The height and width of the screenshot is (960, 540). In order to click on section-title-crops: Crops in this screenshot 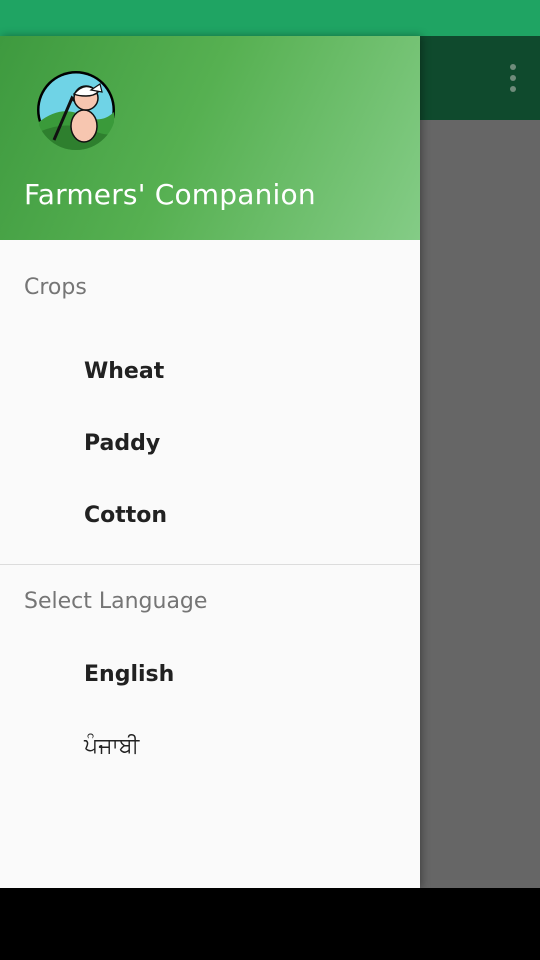, I will do `click(55, 287)`.